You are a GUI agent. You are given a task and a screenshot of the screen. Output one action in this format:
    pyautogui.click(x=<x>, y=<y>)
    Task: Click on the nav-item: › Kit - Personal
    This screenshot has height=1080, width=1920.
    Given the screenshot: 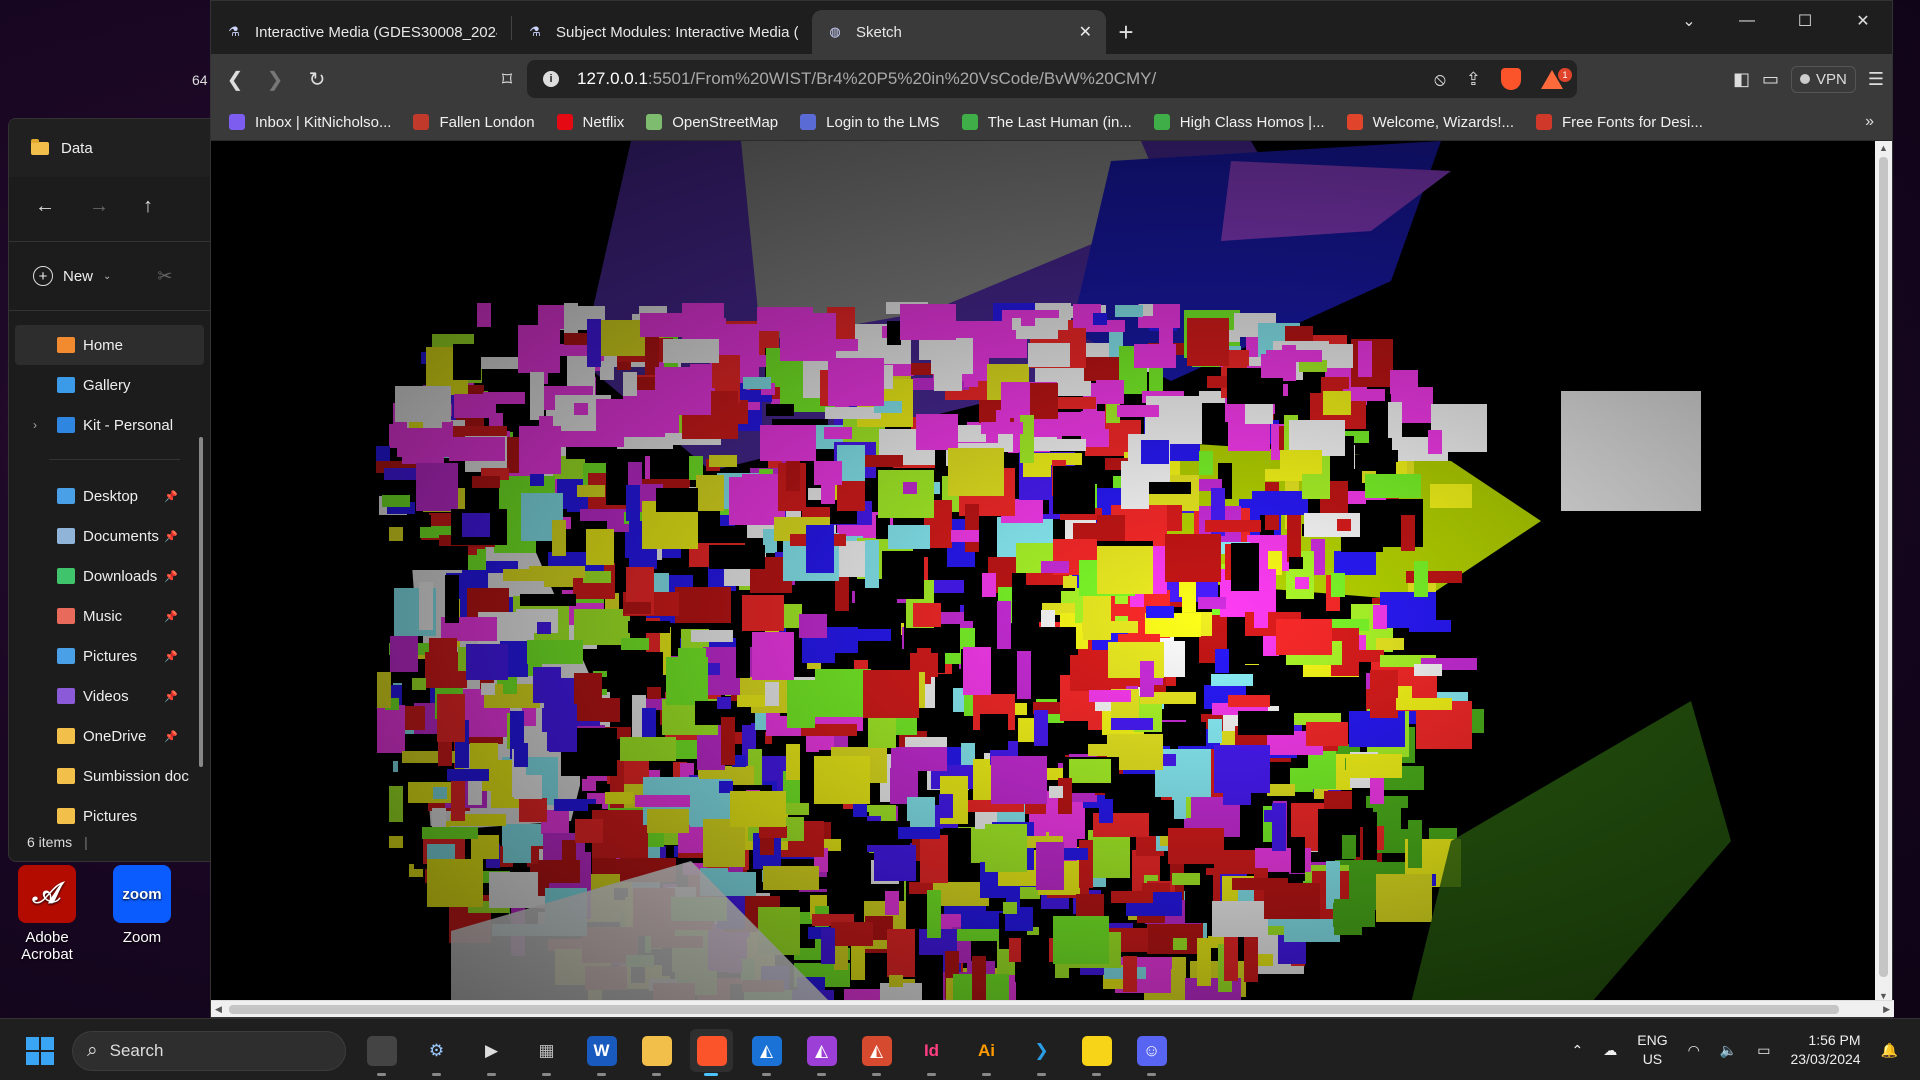 What is the action you would take?
    pyautogui.click(x=109, y=425)
    